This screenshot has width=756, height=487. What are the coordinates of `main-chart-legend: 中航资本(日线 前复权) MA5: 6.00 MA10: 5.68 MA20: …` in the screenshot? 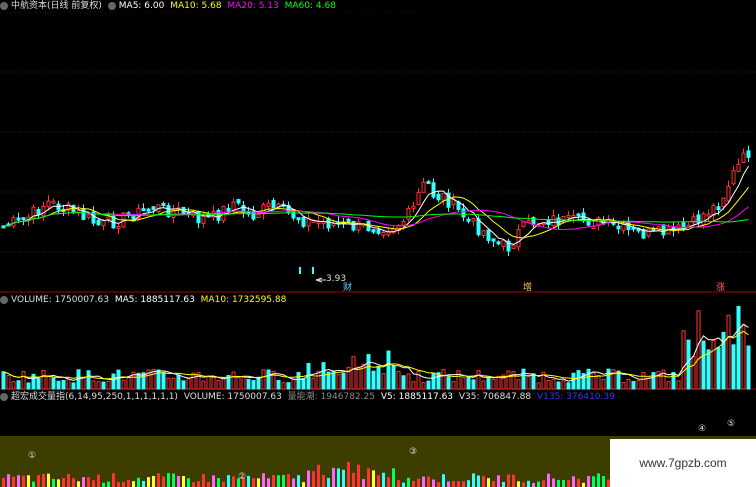 It's located at (169, 6).